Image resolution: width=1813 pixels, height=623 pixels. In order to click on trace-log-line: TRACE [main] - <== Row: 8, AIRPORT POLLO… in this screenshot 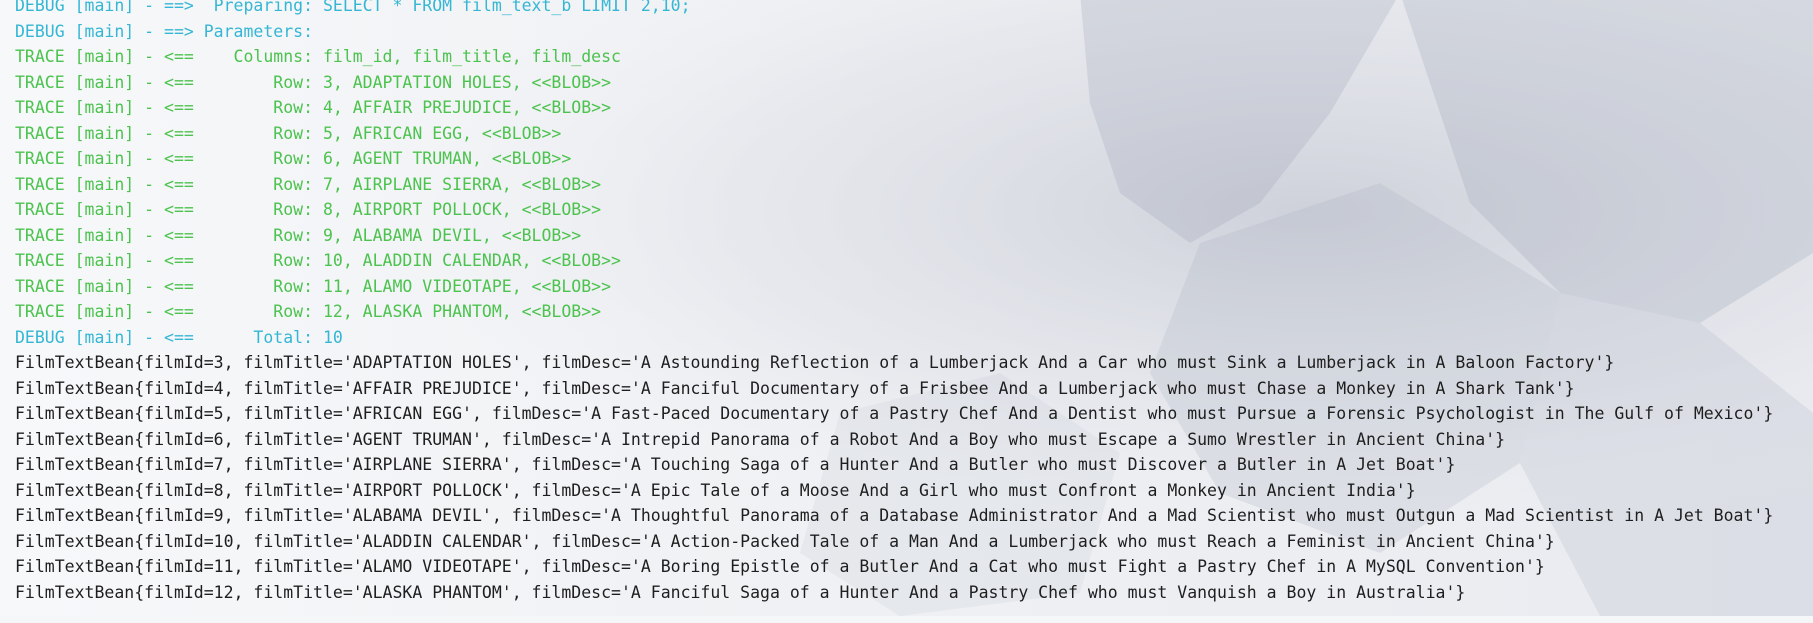, I will do `click(308, 209)`.